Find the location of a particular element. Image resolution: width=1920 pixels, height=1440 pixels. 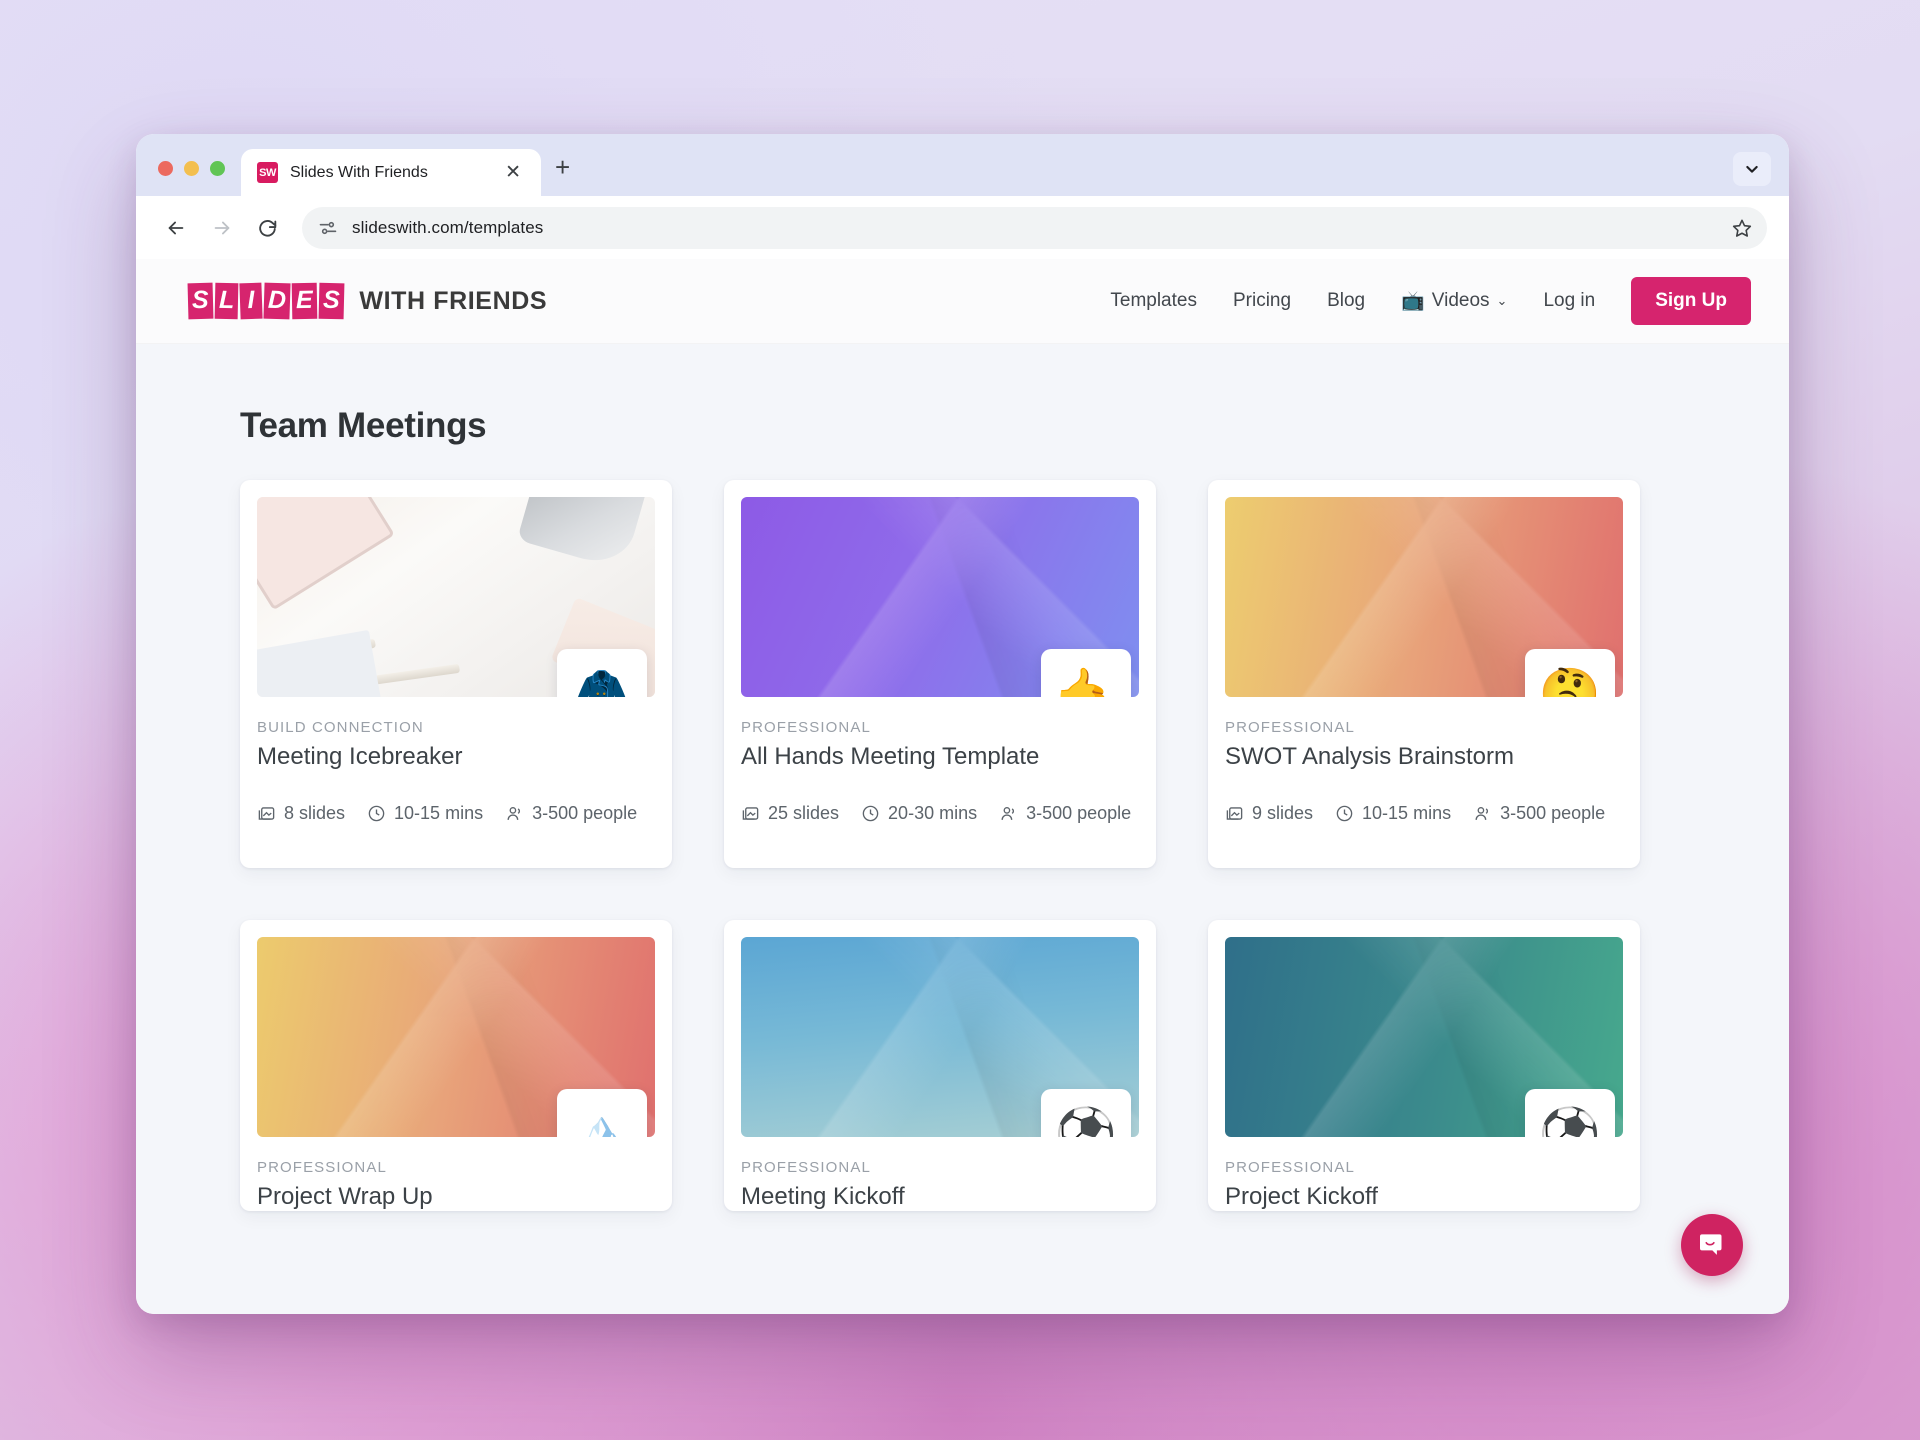

card-title: All Hands Meeting Template is located at coordinates (890, 756).